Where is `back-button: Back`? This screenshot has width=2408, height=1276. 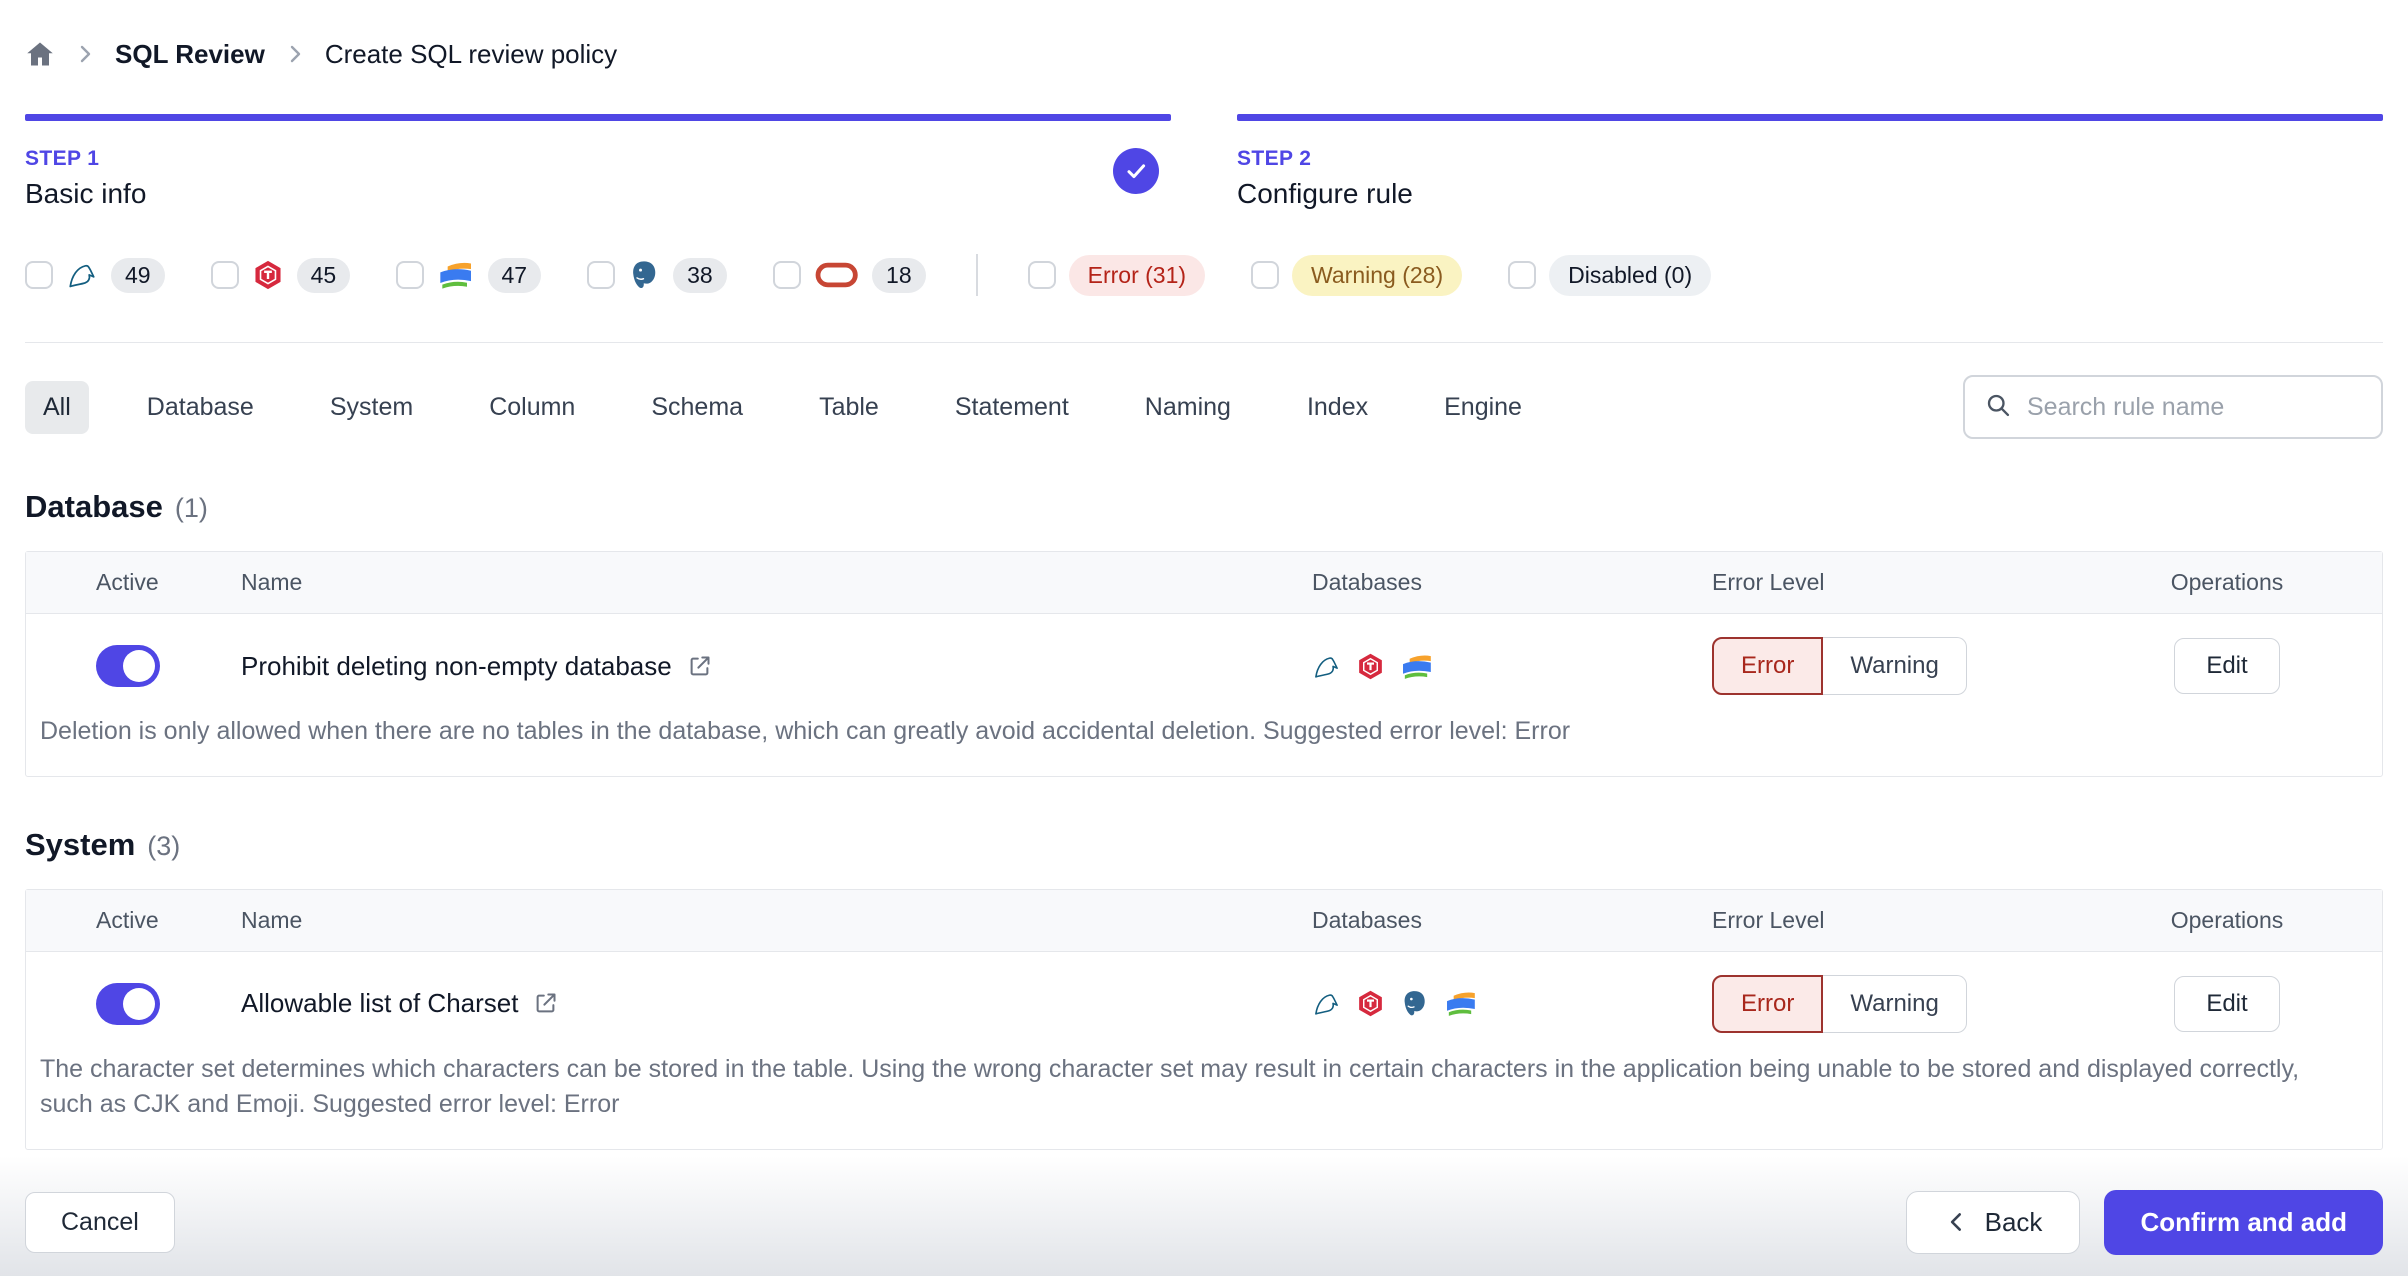 back-button: Back is located at coordinates (1993, 1222).